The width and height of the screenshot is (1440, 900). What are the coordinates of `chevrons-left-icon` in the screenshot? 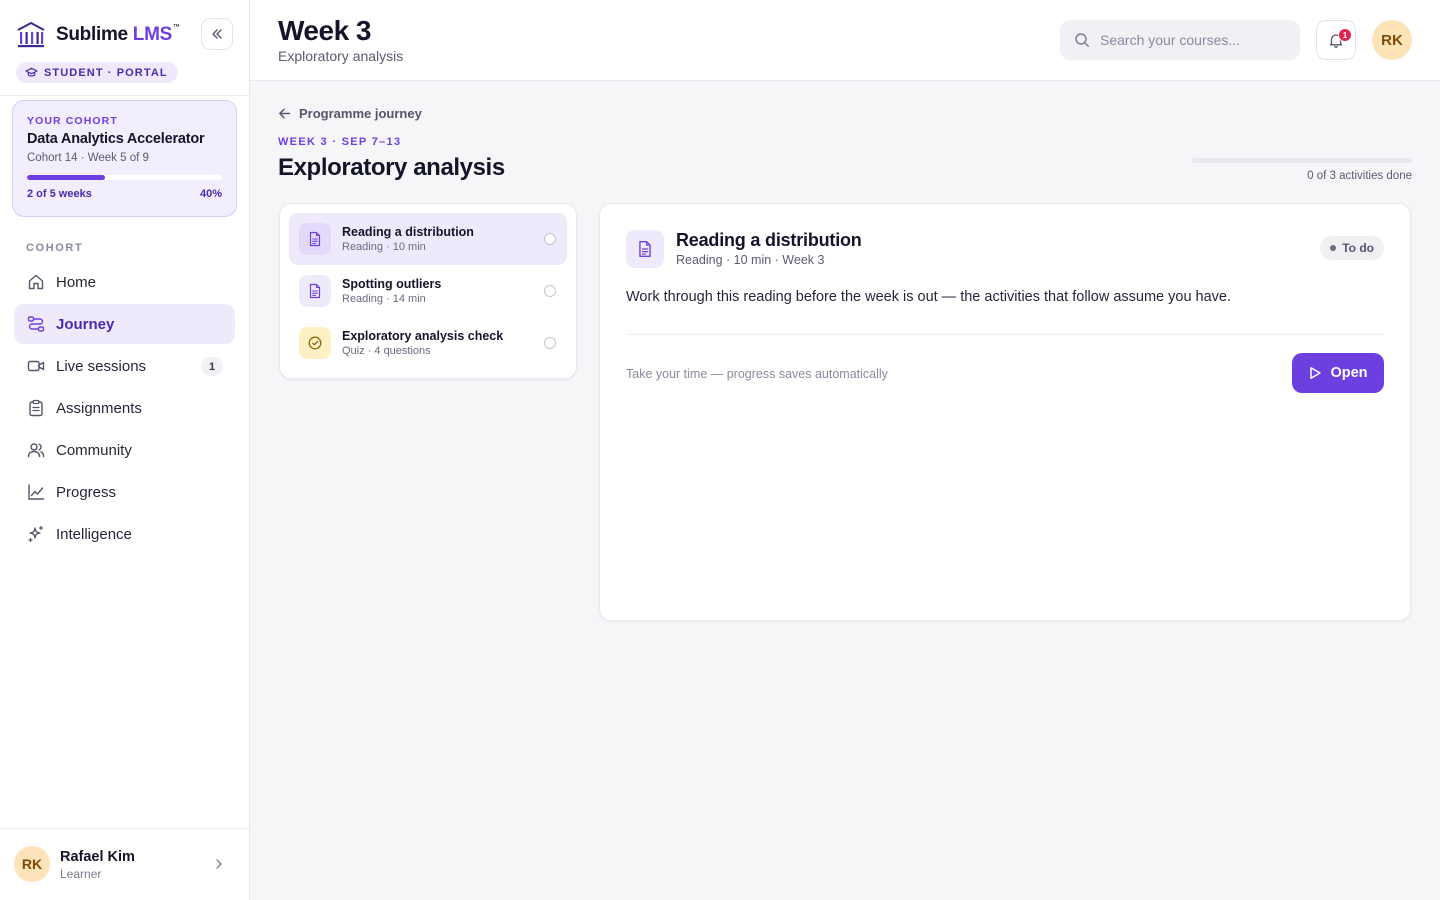 It's located at (217, 34).